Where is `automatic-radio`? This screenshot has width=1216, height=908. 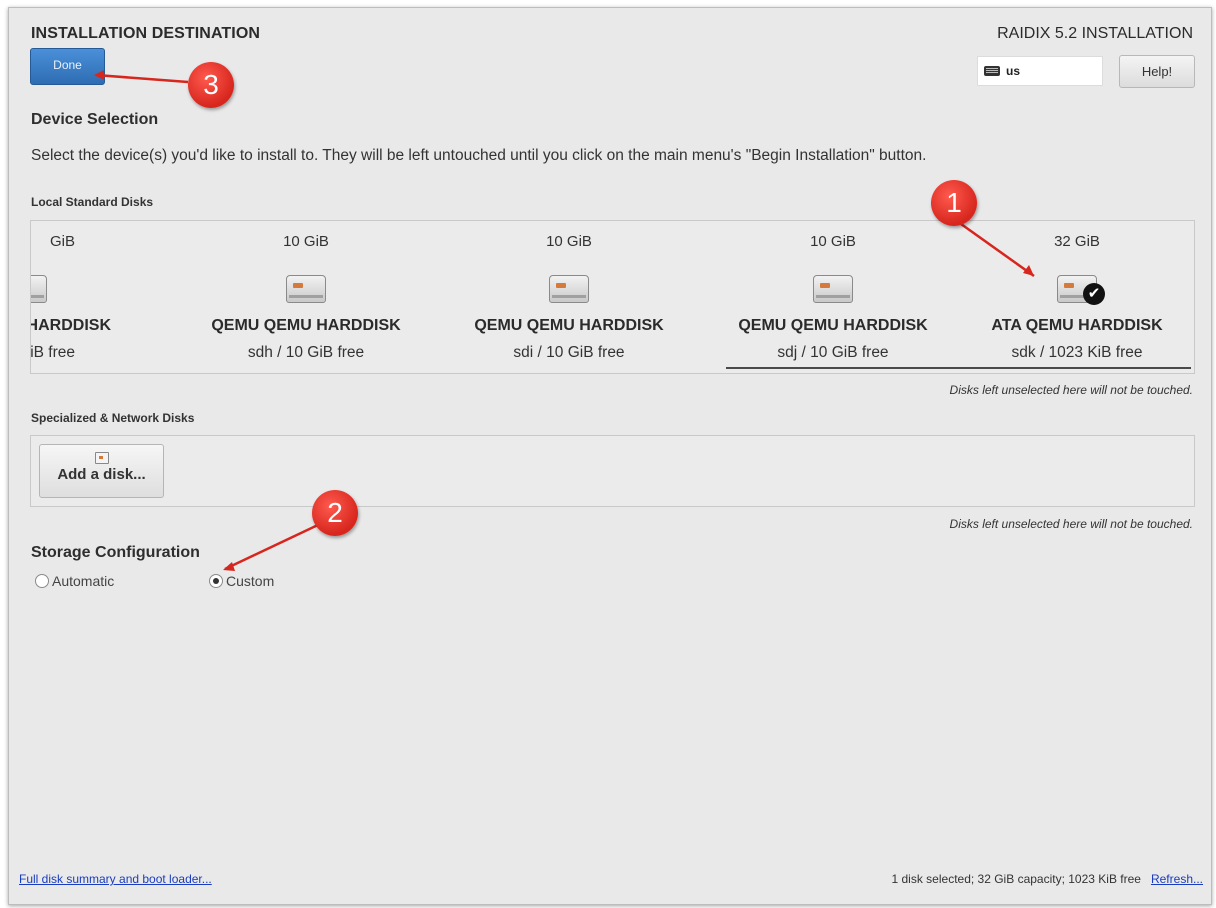
automatic-radio is located at coordinates (42, 581).